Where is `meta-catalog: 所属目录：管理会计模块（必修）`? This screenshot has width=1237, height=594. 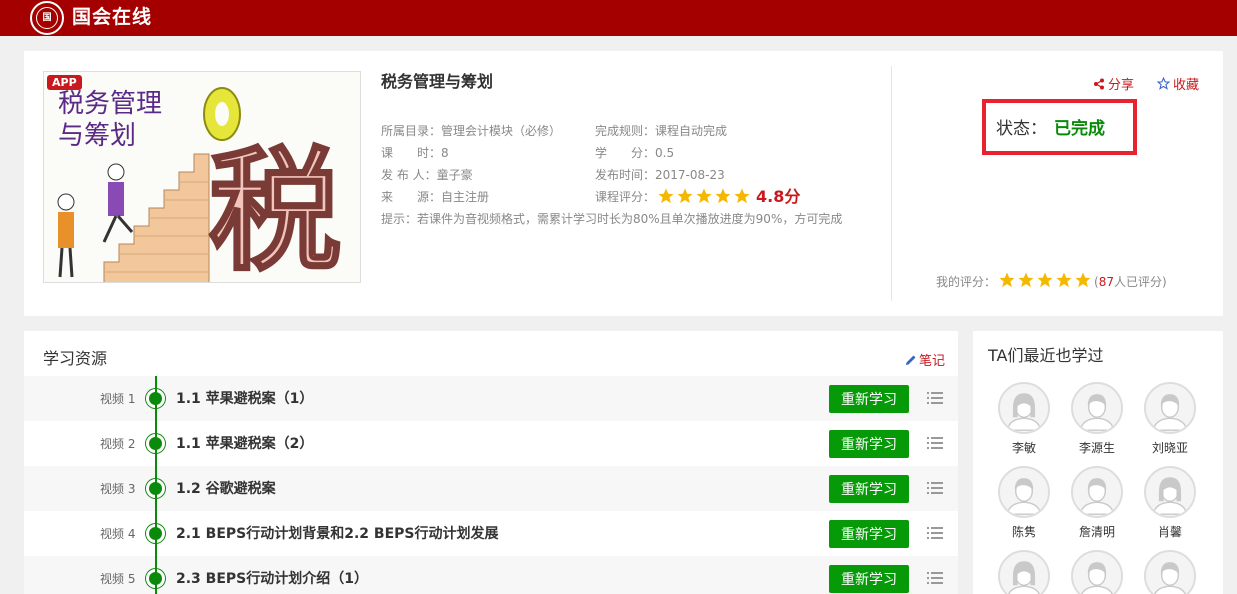 meta-catalog: 所属目录：管理会计模块（必修） is located at coordinates (471, 131).